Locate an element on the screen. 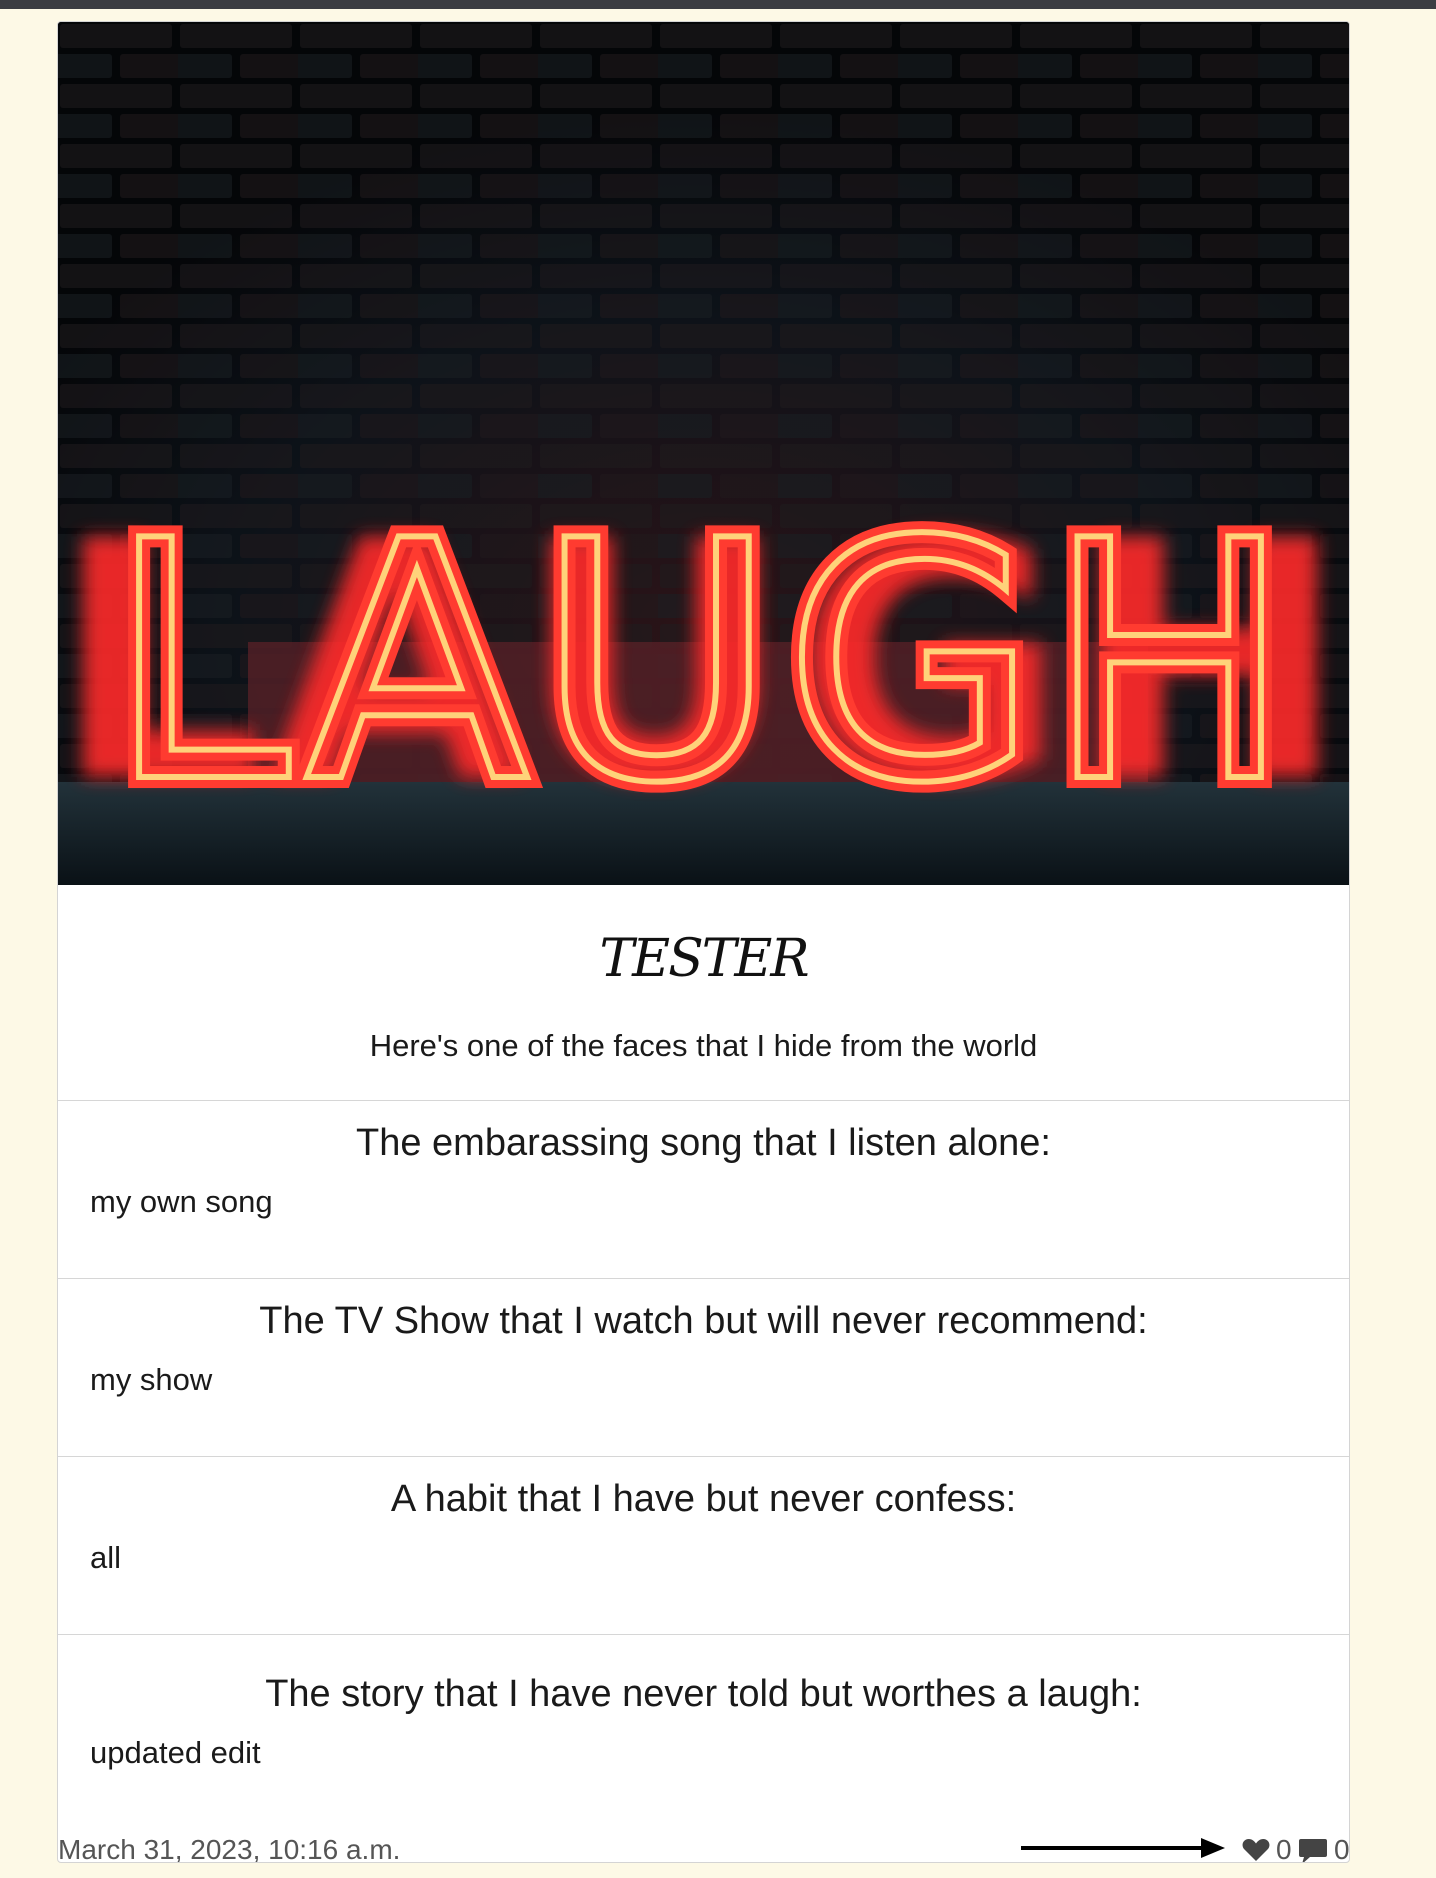 This screenshot has height=1878, width=1436. post-title: TESTER is located at coordinates (704, 959).